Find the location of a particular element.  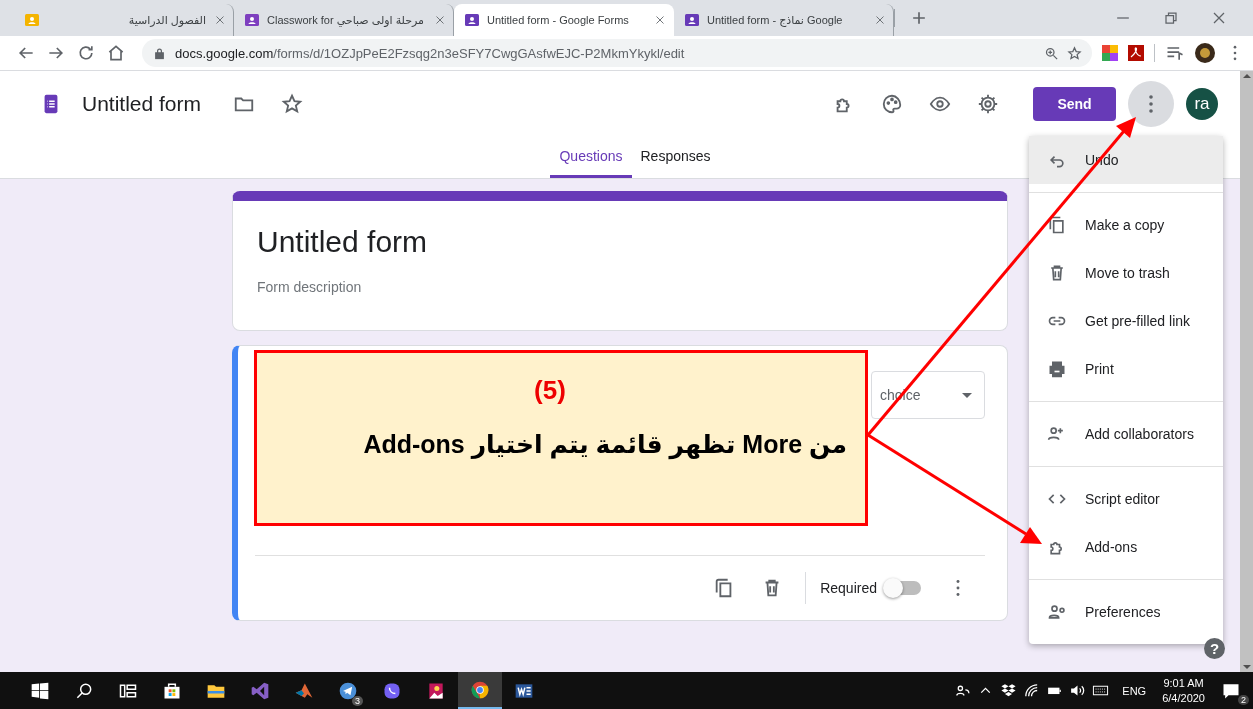

pdf-extension-icon is located at coordinates (1136, 53).